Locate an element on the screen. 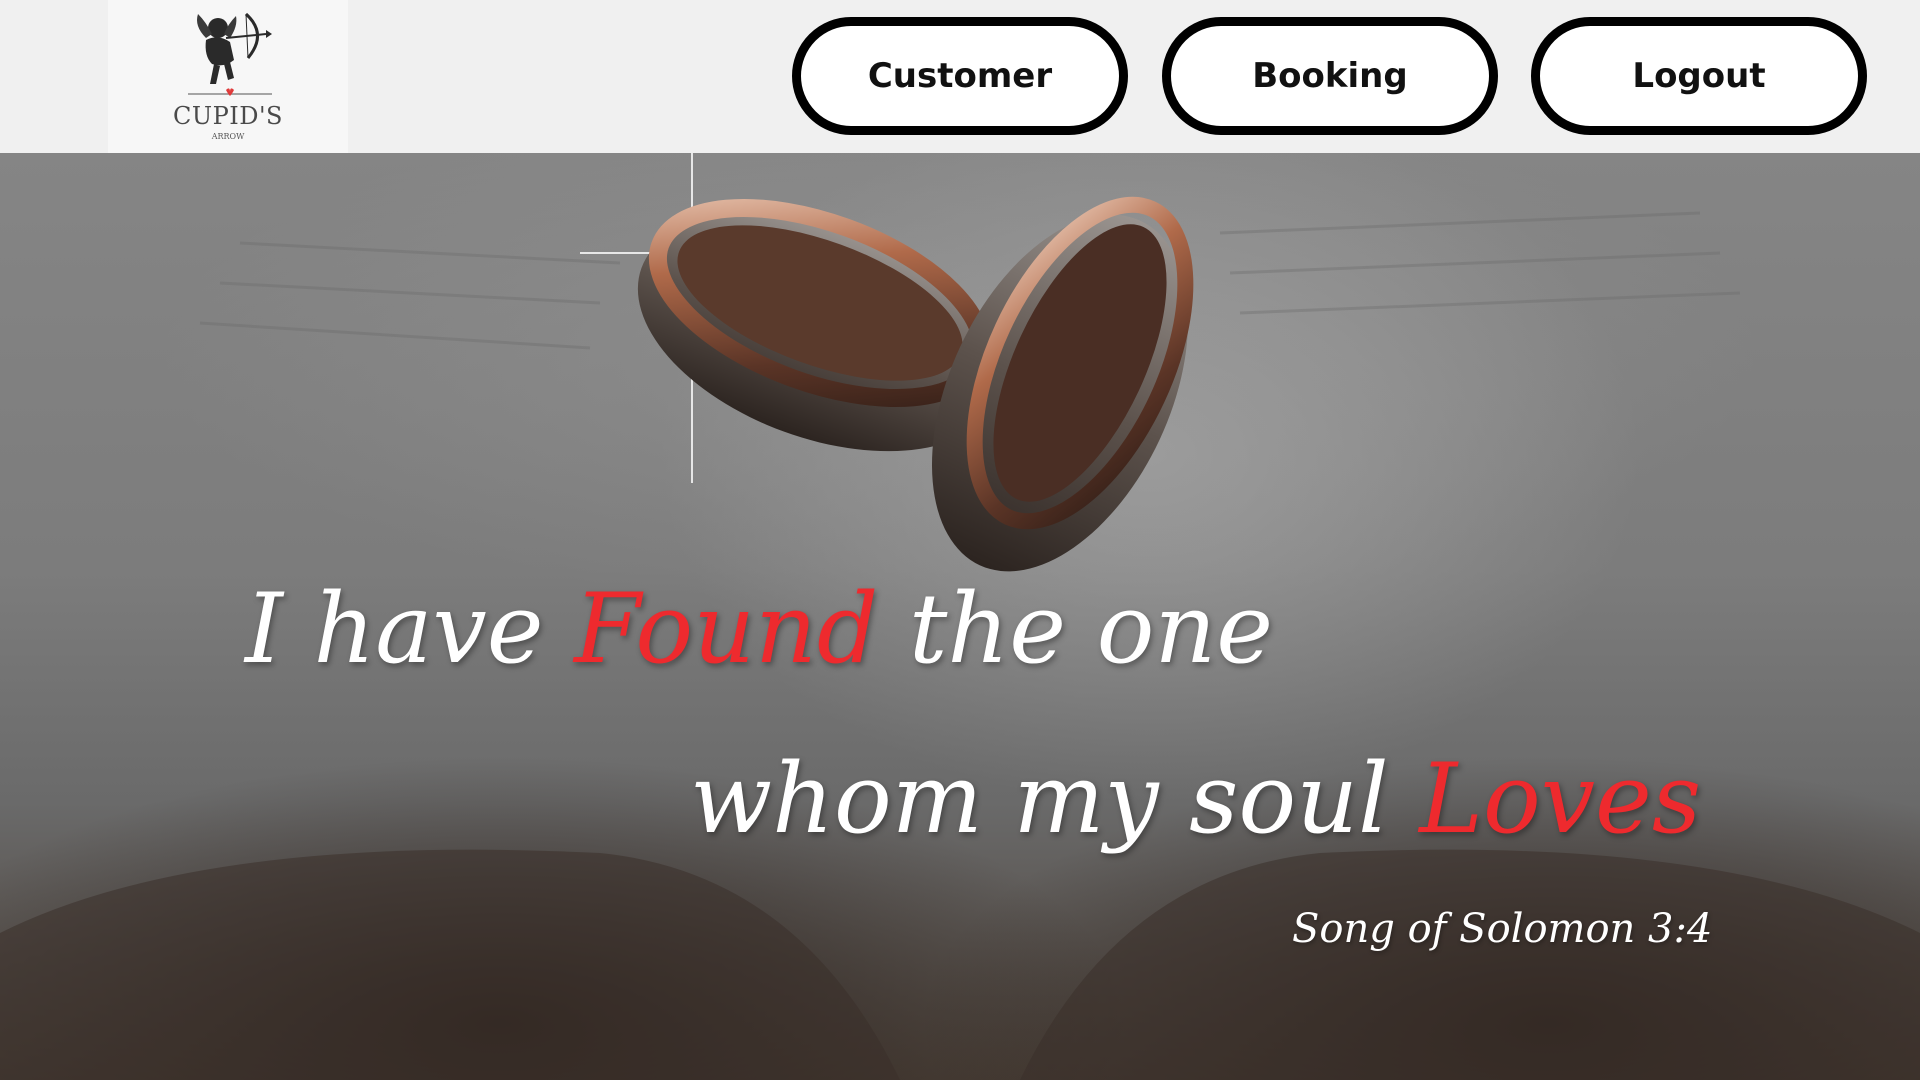 Image resolution: width=1920 pixels, height=1080 pixels. top-navigation-bar: CUPID'S ARROW Customer Booking Logout is located at coordinates (960, 76).